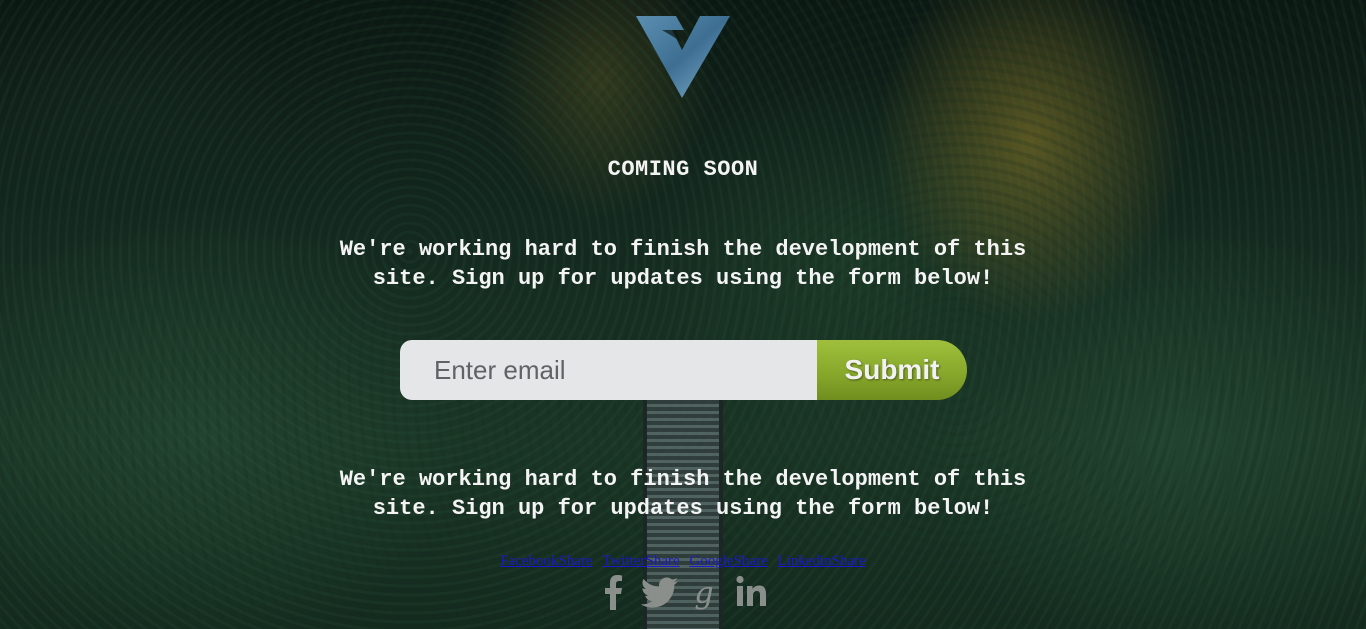 The height and width of the screenshot is (629, 1366). What do you see at coordinates (728, 561) in the screenshot?
I see `google-share-link: GoogleShare` at bounding box center [728, 561].